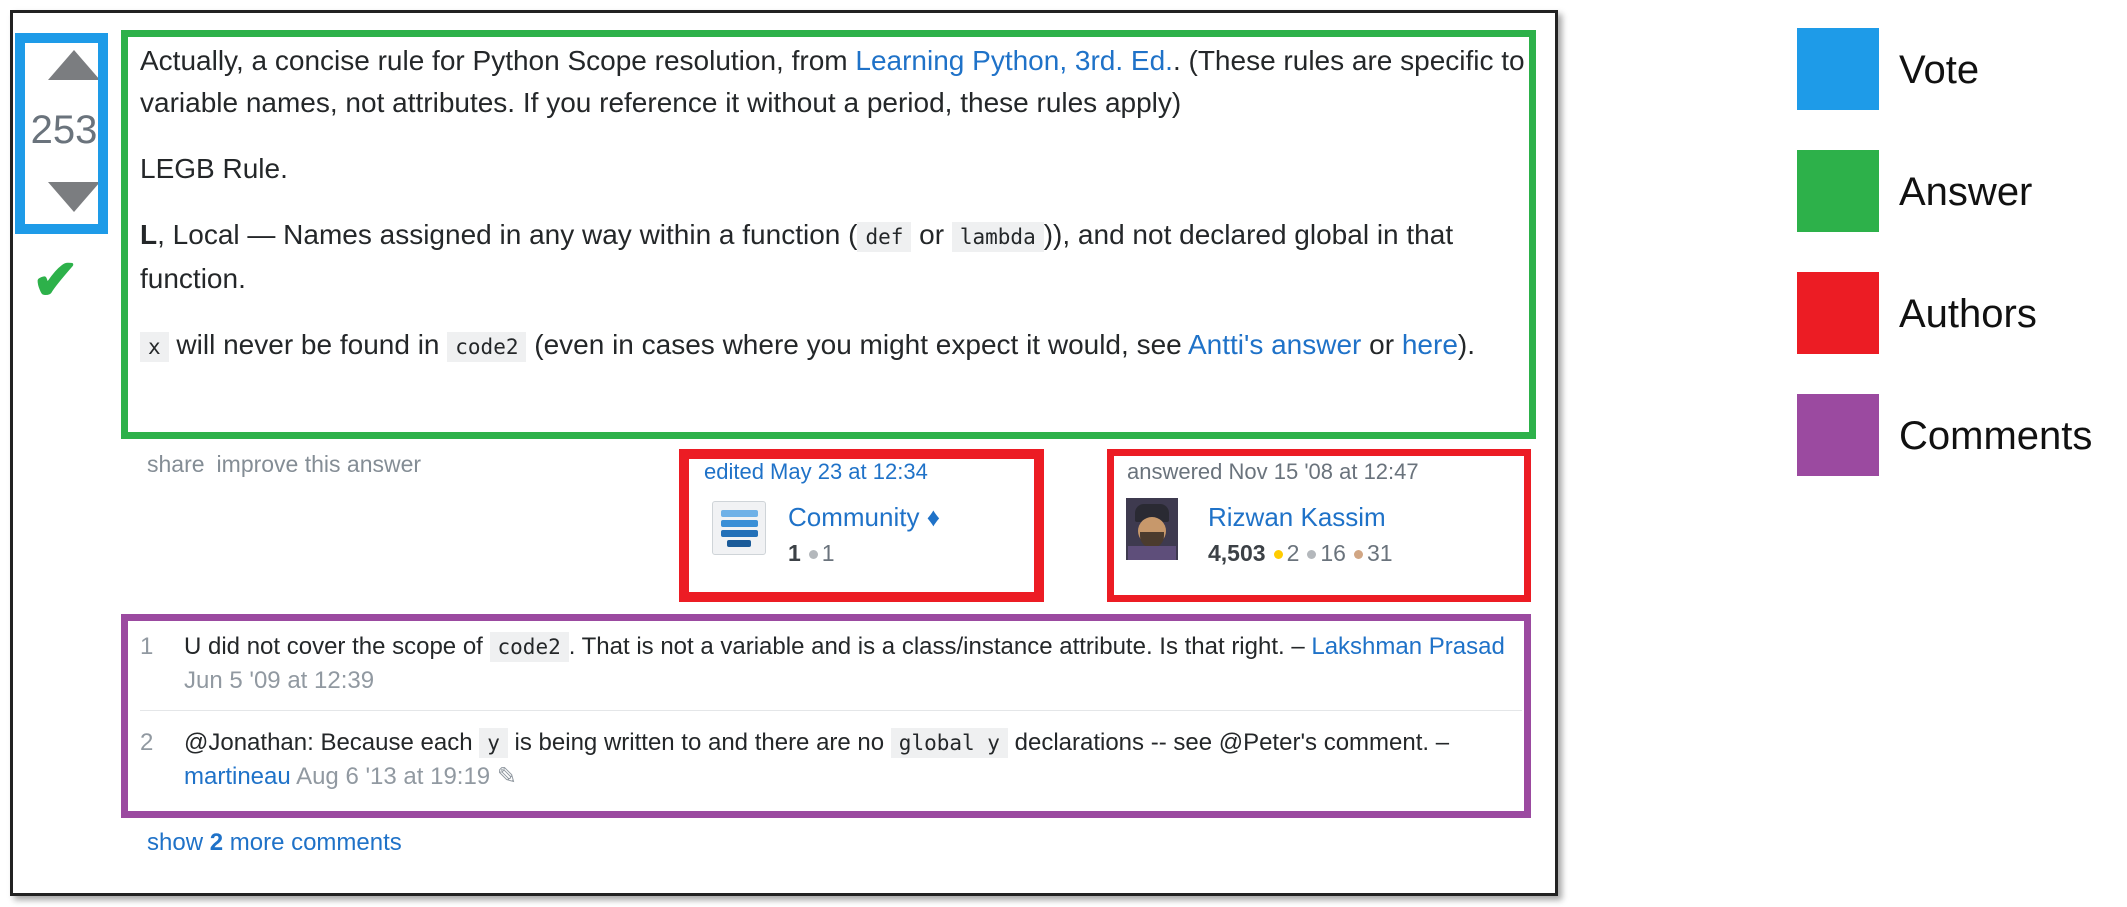 The height and width of the screenshot is (907, 2127). I want to click on legend-item-comments: Comments, so click(1962, 435).